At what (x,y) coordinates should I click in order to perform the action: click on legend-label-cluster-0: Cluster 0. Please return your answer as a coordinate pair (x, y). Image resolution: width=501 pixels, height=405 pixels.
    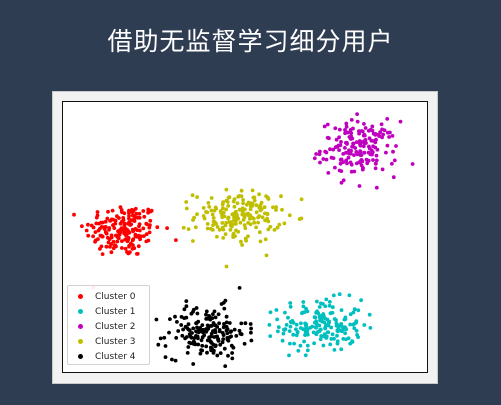
    Looking at the image, I should click on (115, 296).